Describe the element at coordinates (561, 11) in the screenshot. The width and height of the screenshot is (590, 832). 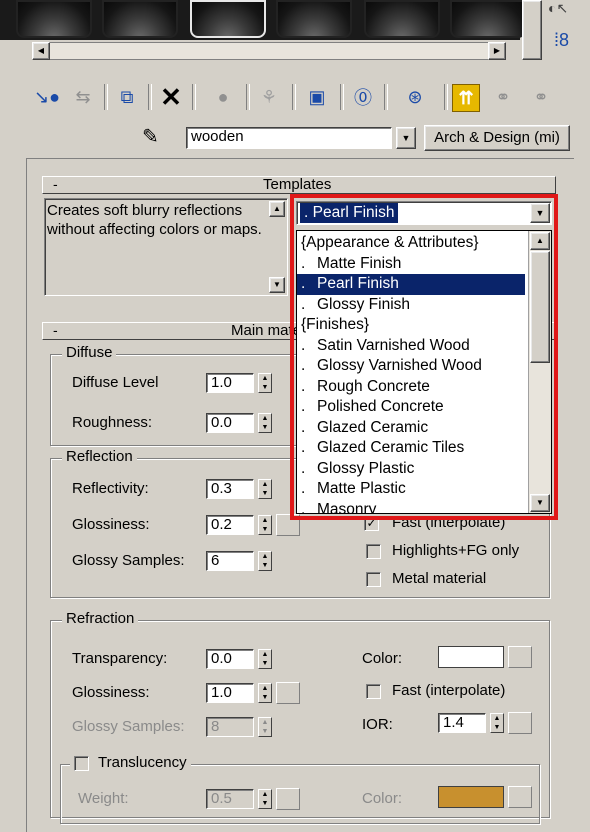
I see `sample-type-icon: ◐↖` at that location.